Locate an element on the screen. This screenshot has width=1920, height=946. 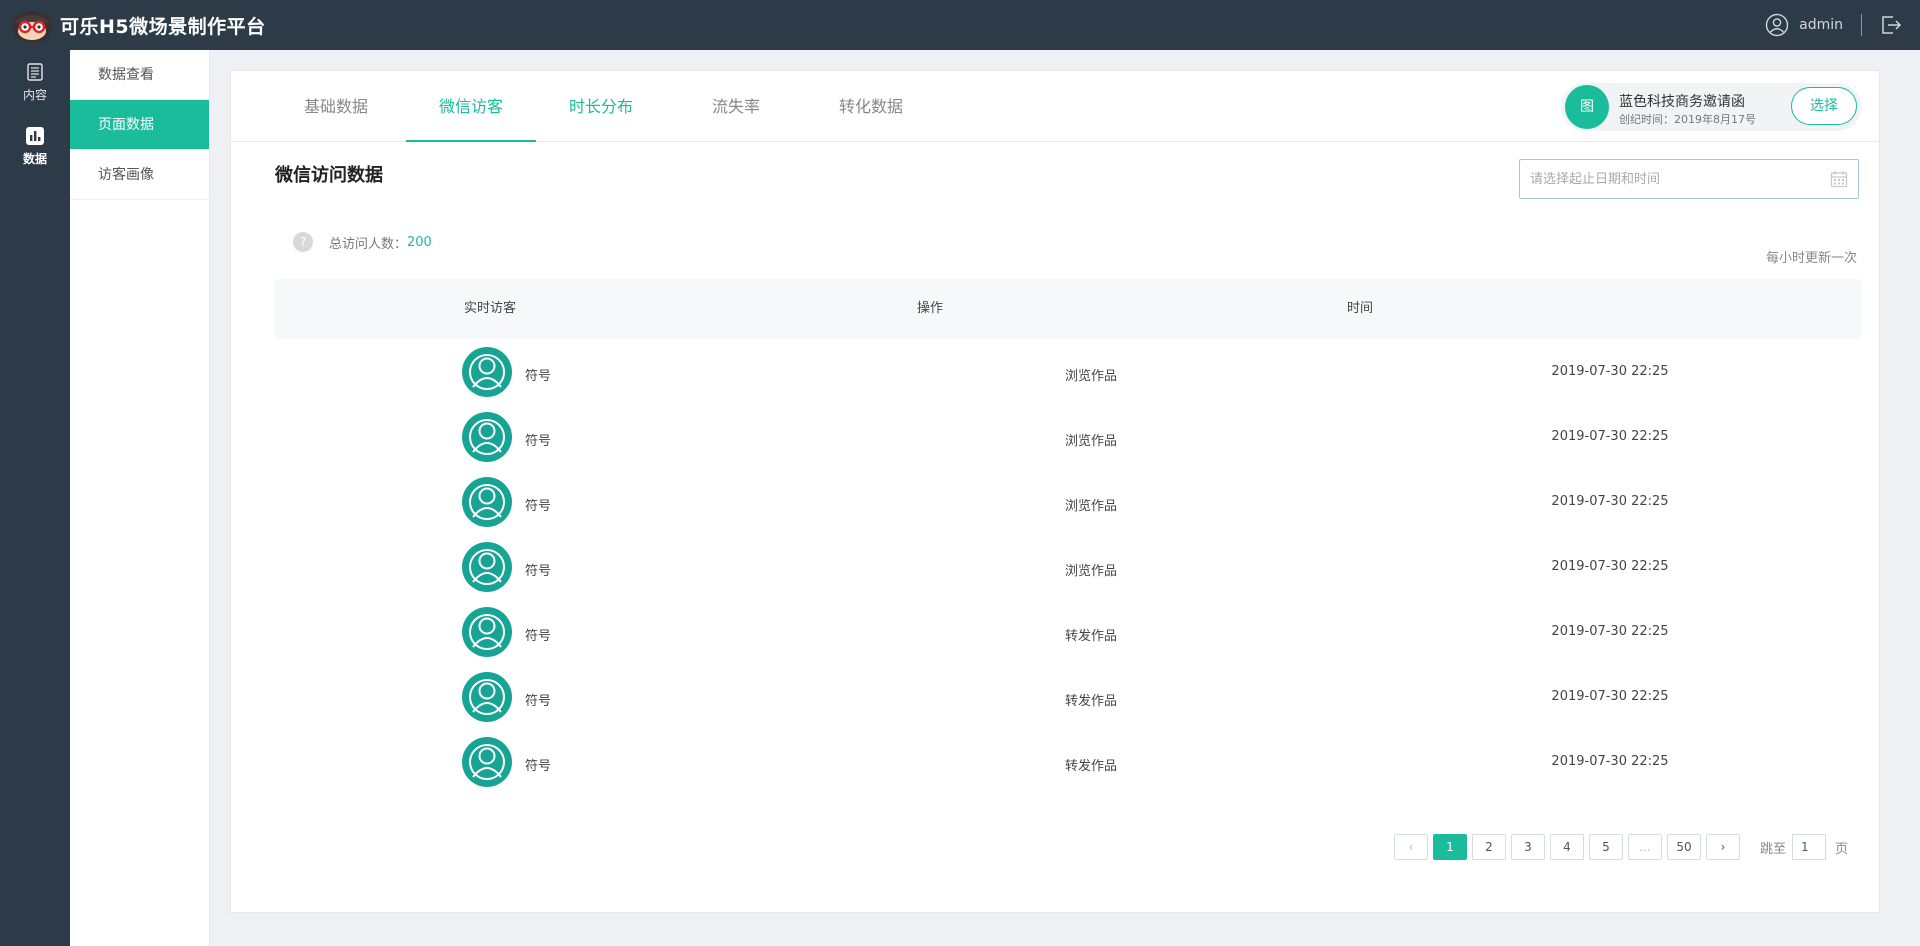
column-header-visitor: 实时访客 is located at coordinates (489, 308).